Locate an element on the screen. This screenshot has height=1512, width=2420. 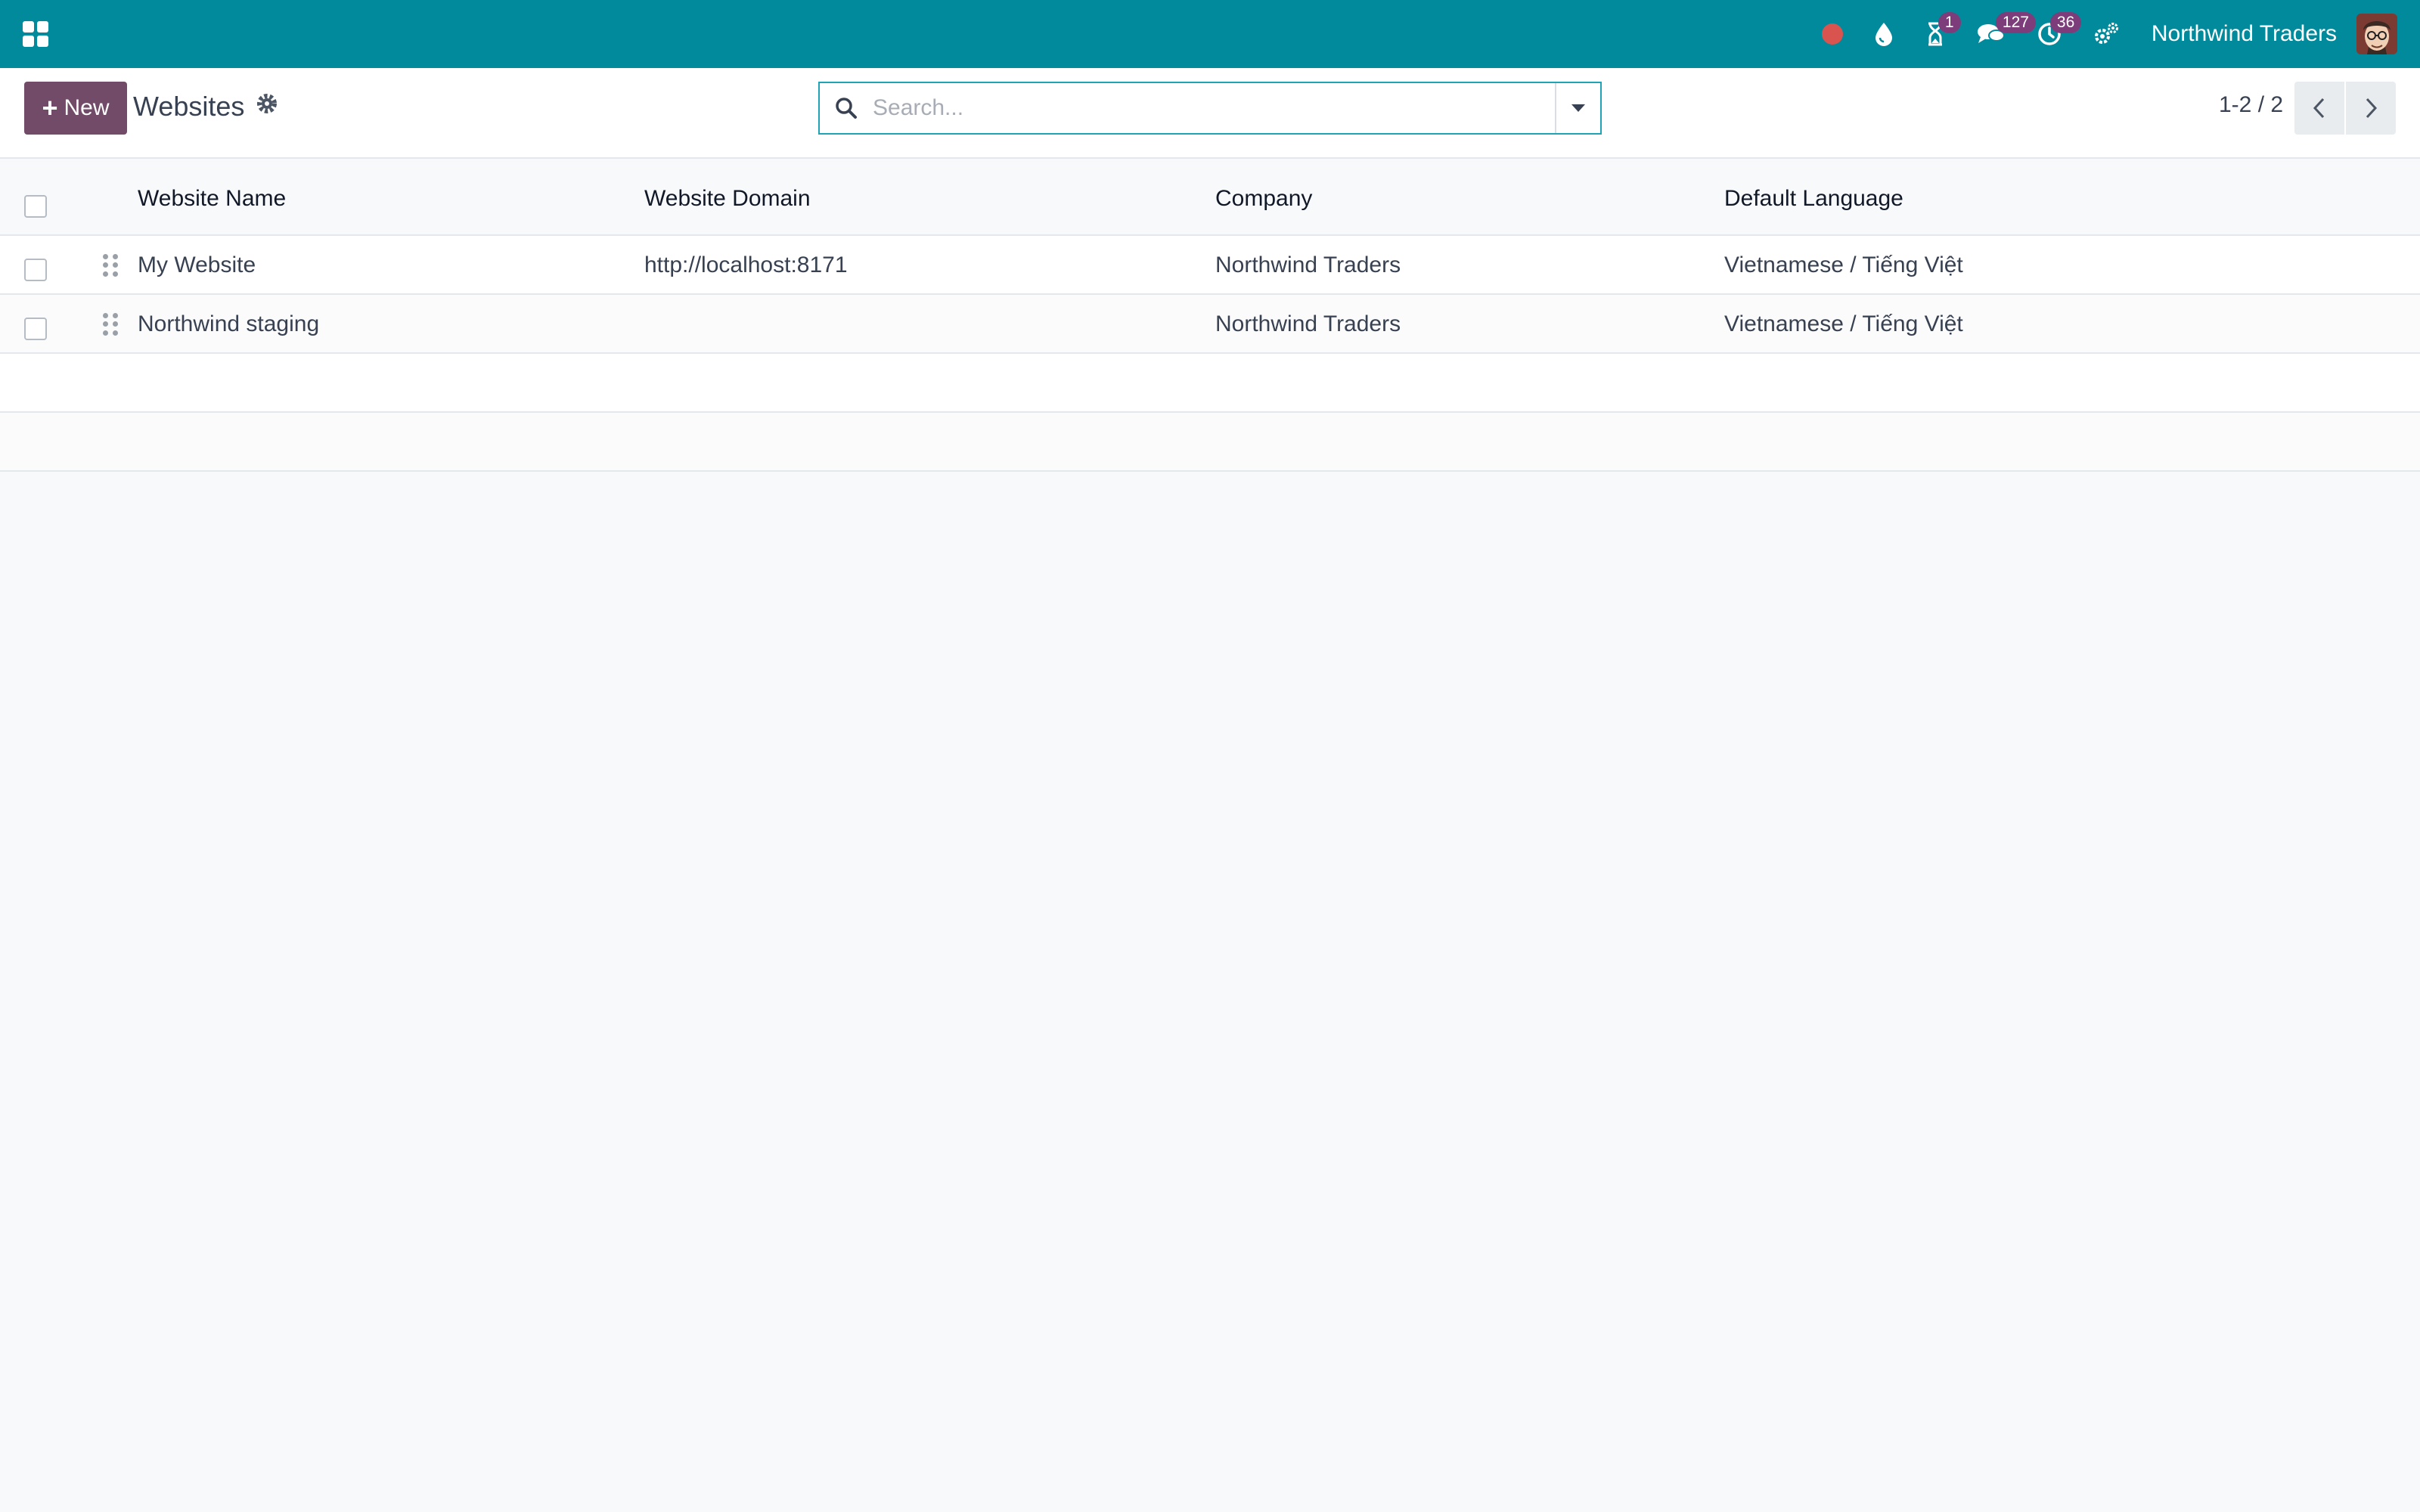
activities-menu: 36 is located at coordinates (2051, 34).